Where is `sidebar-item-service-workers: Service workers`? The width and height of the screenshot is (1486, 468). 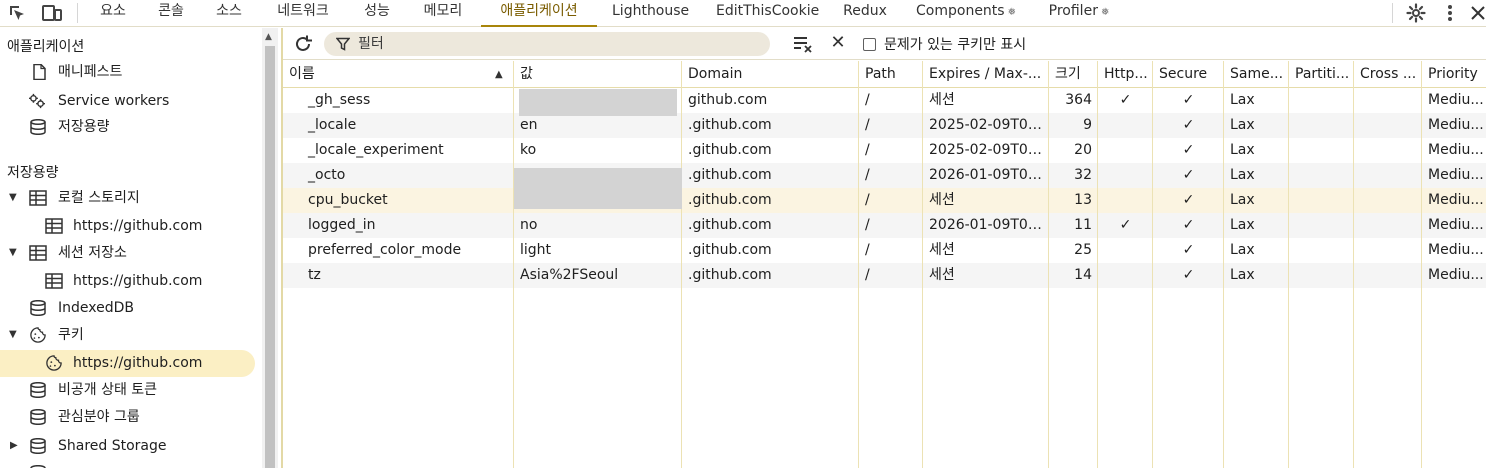
sidebar-item-service-workers: Service workers is located at coordinates (127, 101).